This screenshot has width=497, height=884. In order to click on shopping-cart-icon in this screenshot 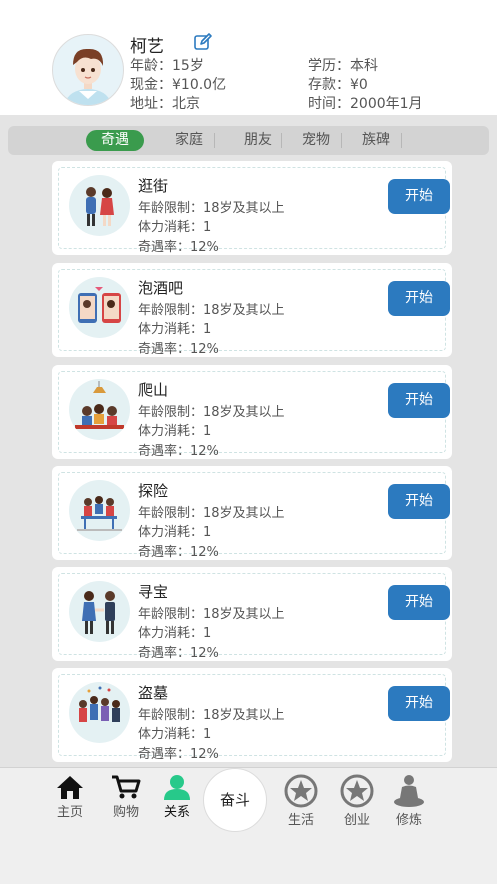, I will do `click(126, 787)`.